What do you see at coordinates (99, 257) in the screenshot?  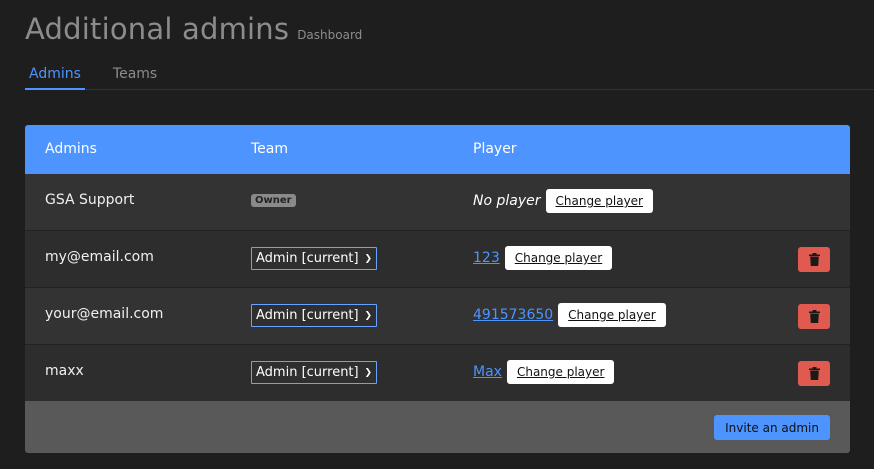 I see `admin-name: my@email.com` at bounding box center [99, 257].